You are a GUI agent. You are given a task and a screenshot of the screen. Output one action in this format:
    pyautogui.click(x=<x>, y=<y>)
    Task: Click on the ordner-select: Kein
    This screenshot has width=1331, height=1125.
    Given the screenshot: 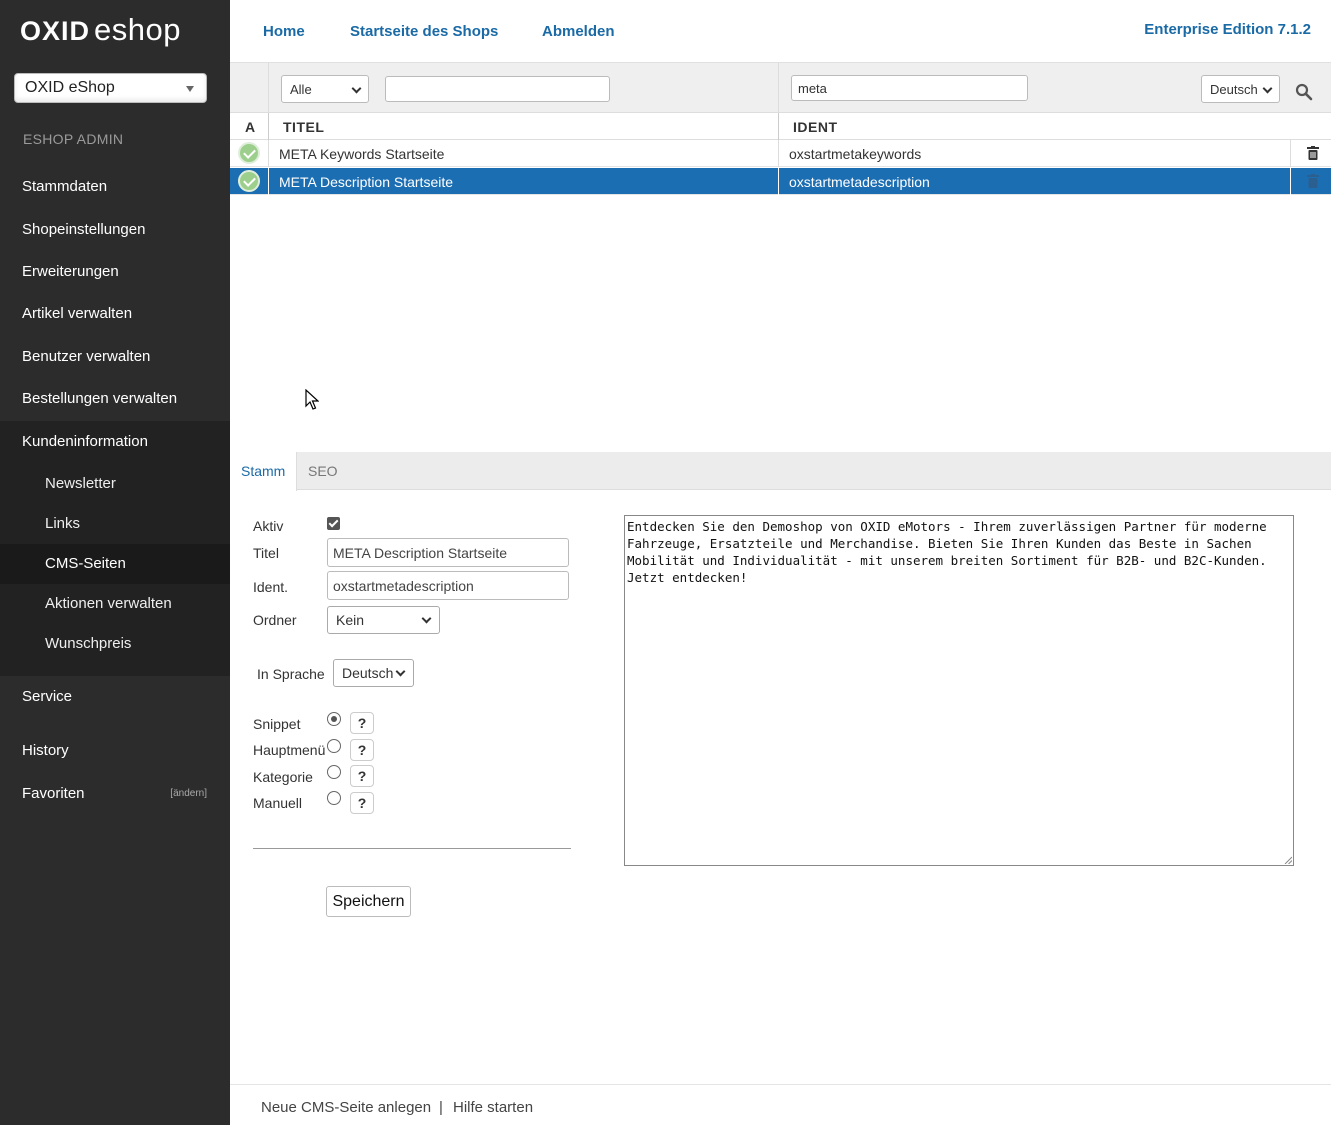 What is the action you would take?
    pyautogui.click(x=383, y=620)
    